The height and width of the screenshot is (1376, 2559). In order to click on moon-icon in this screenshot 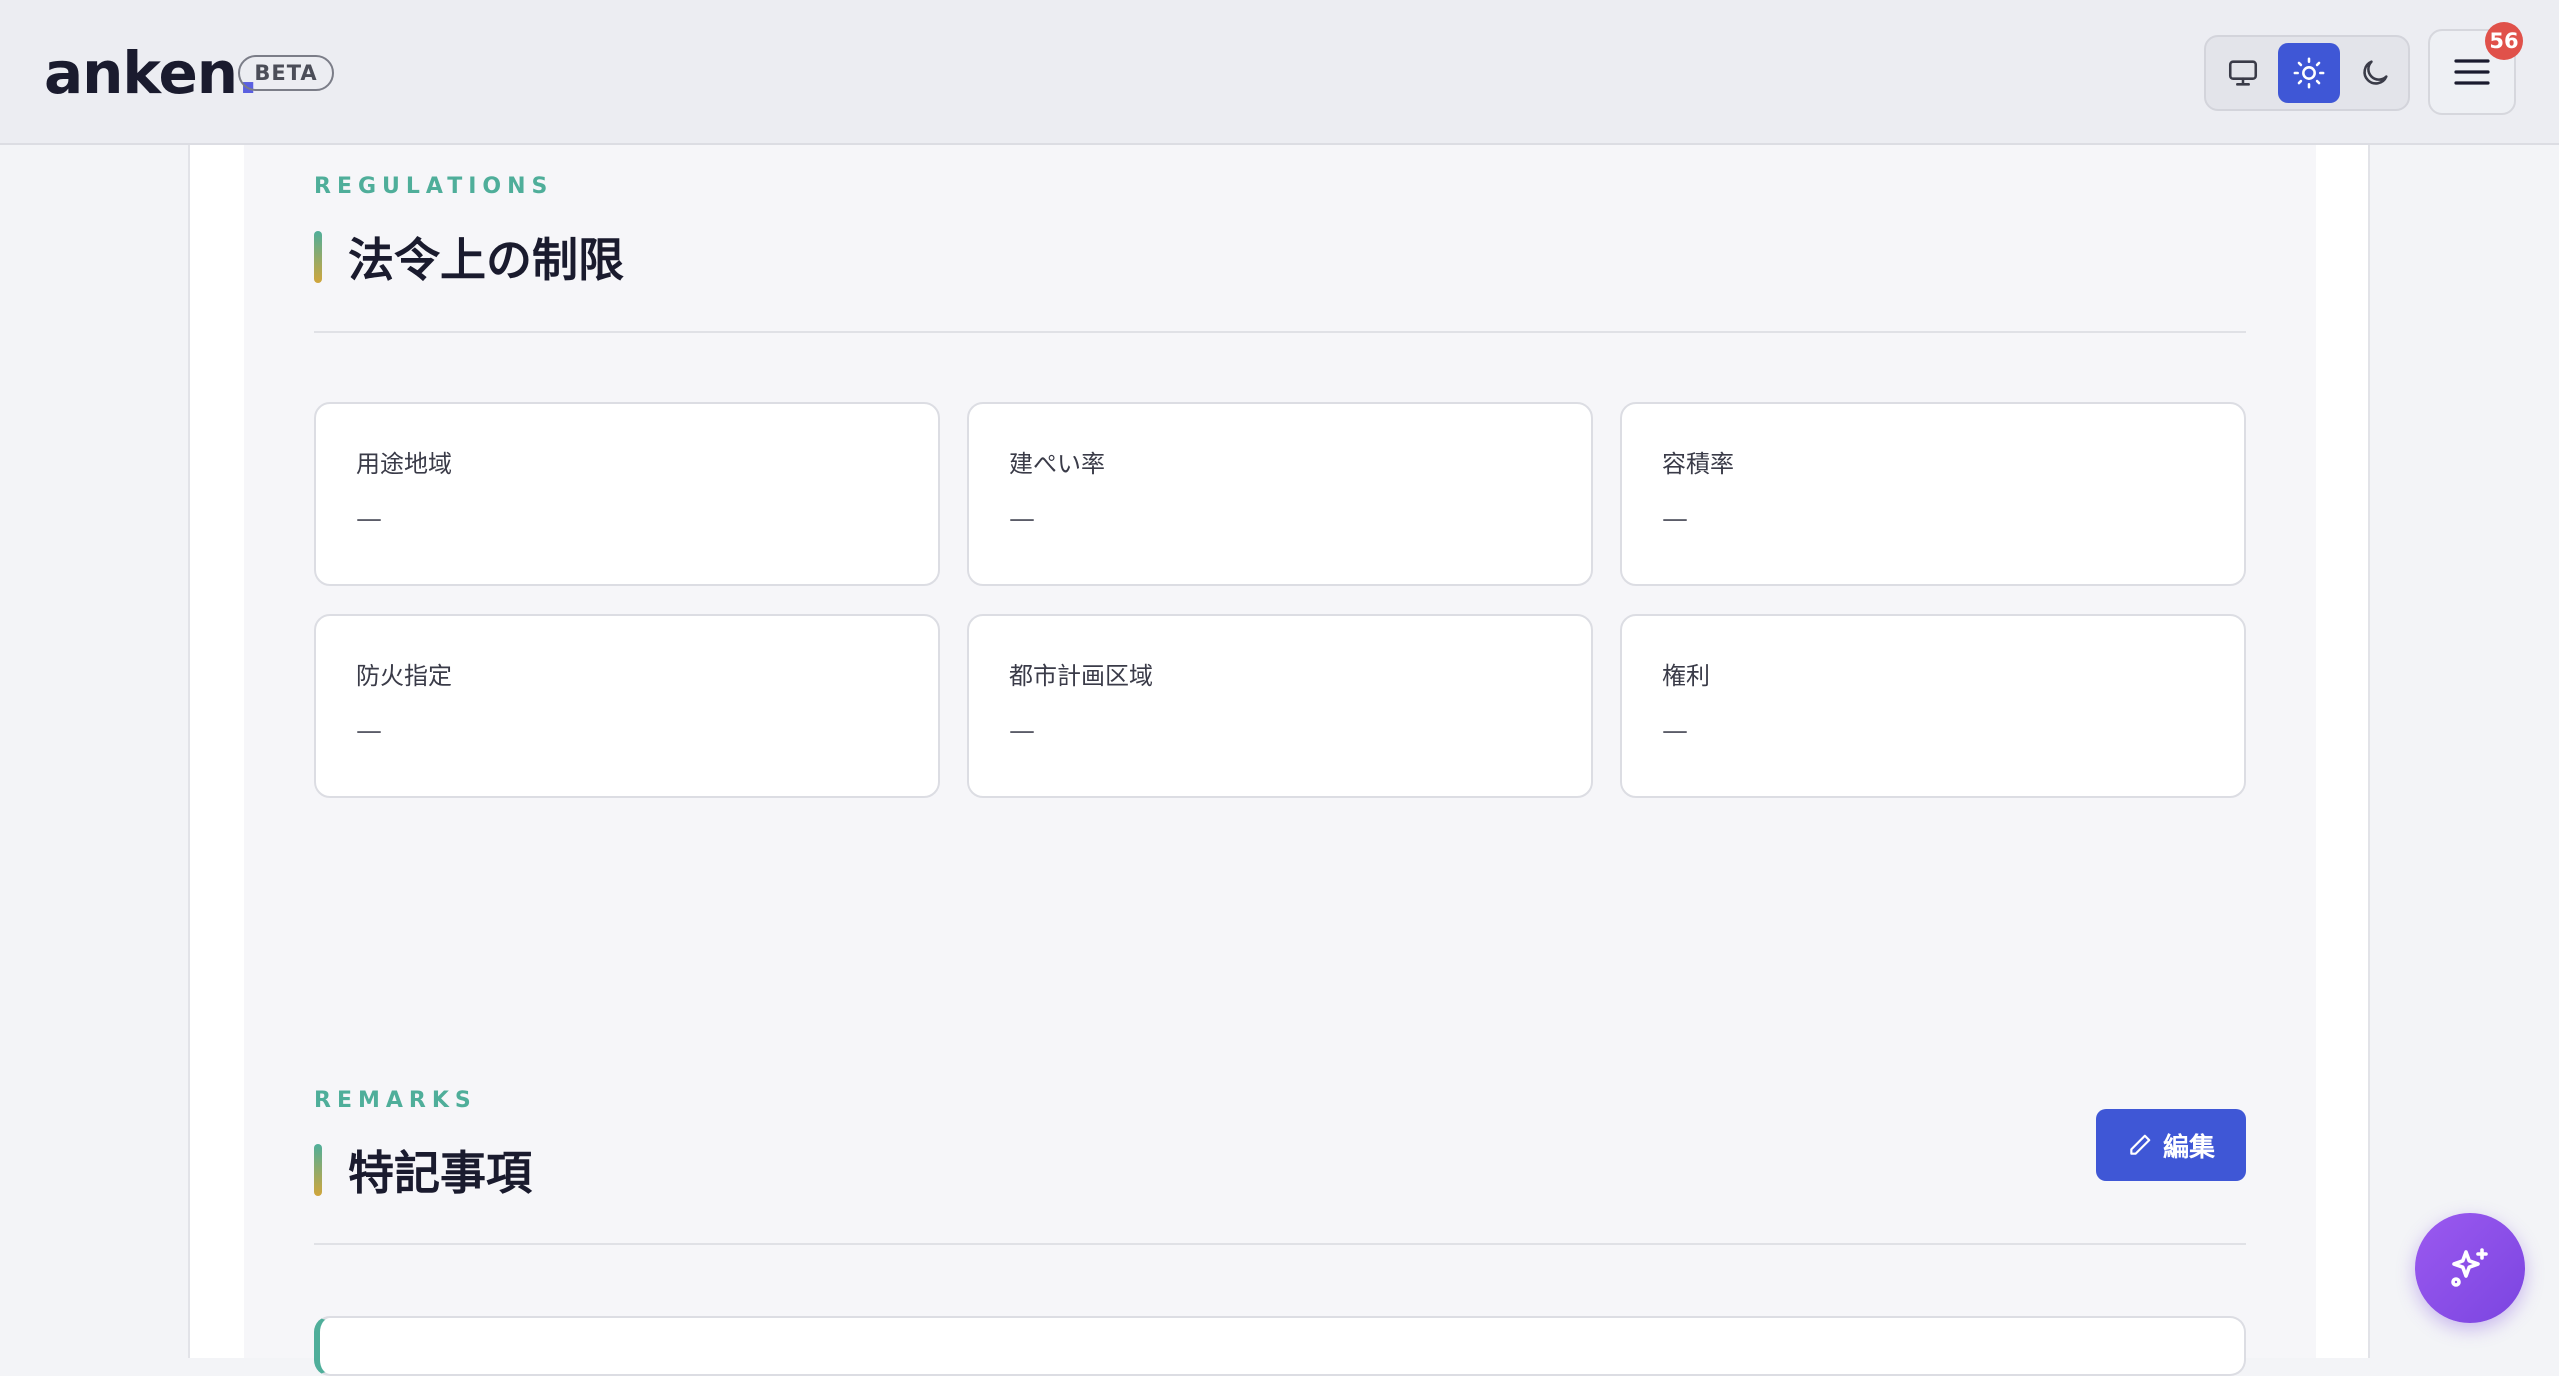, I will do `click(2375, 72)`.